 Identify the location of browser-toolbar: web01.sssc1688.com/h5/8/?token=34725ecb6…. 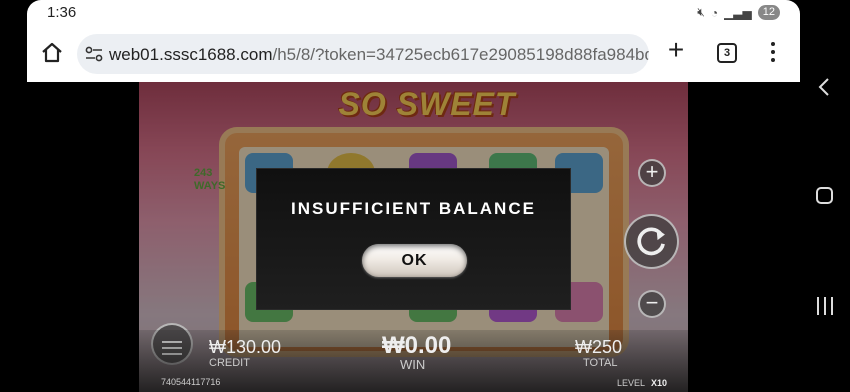
(413, 54).